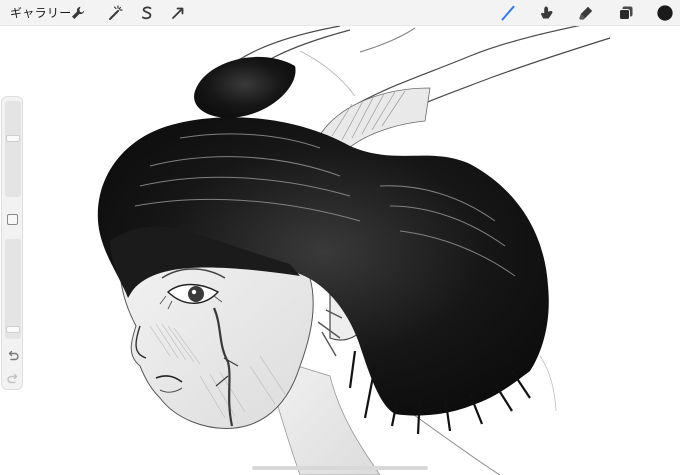 The image size is (680, 475). Describe the element at coordinates (13, 330) in the screenshot. I see `brush-opacity-knob` at that location.